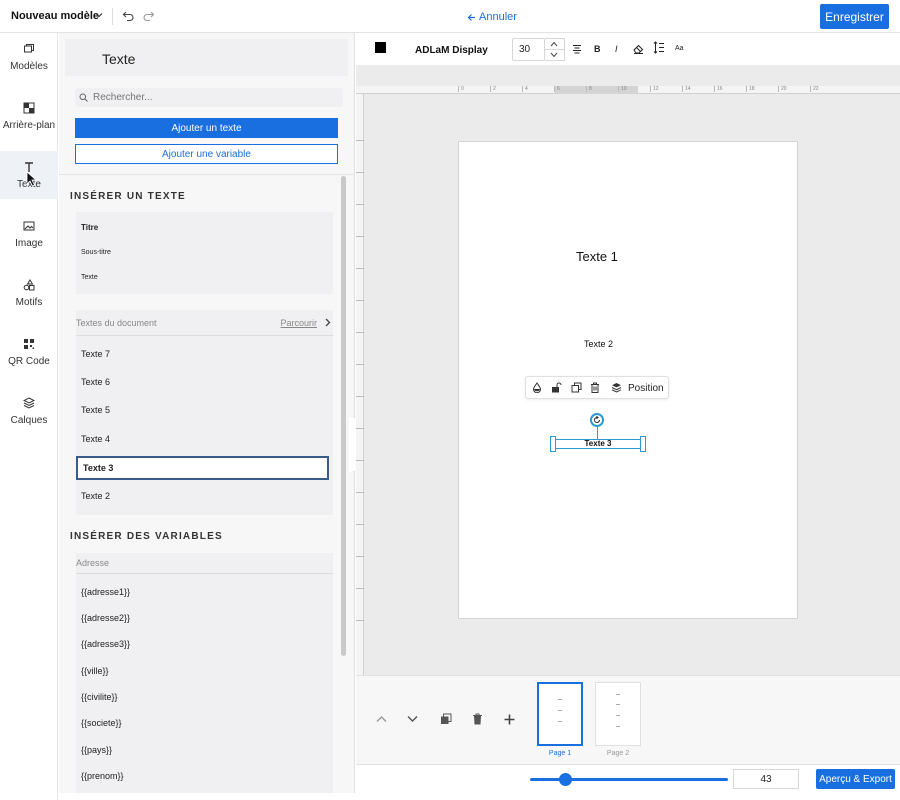 The width and height of the screenshot is (900, 800). I want to click on unlock-icon, so click(556, 387).